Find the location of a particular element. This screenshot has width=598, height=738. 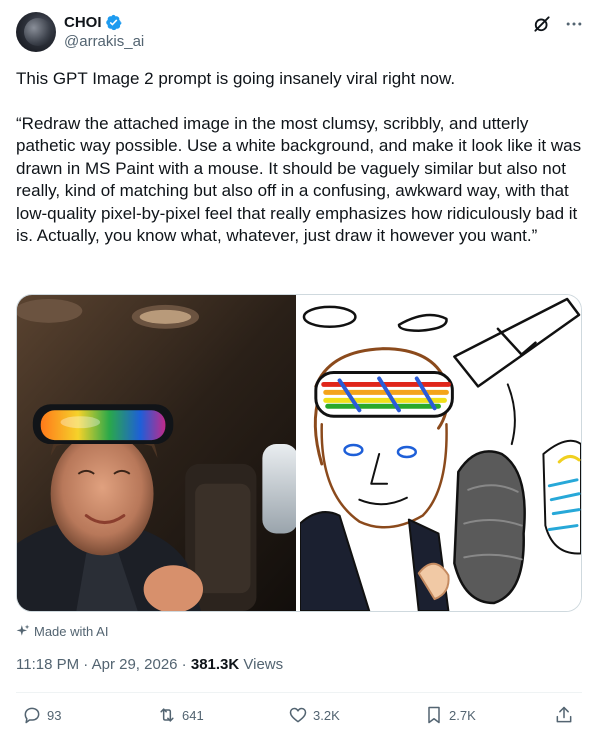

verified-badge-icon is located at coordinates (113, 22).